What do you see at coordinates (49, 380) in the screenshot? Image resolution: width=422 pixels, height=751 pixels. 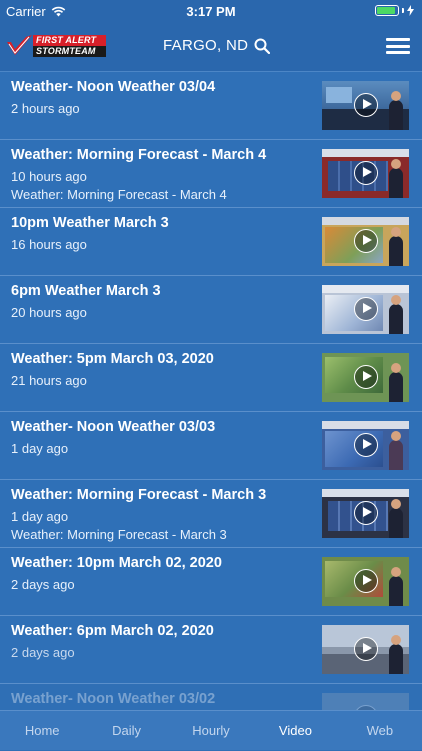 I see `video-time: 21 hours ago` at bounding box center [49, 380].